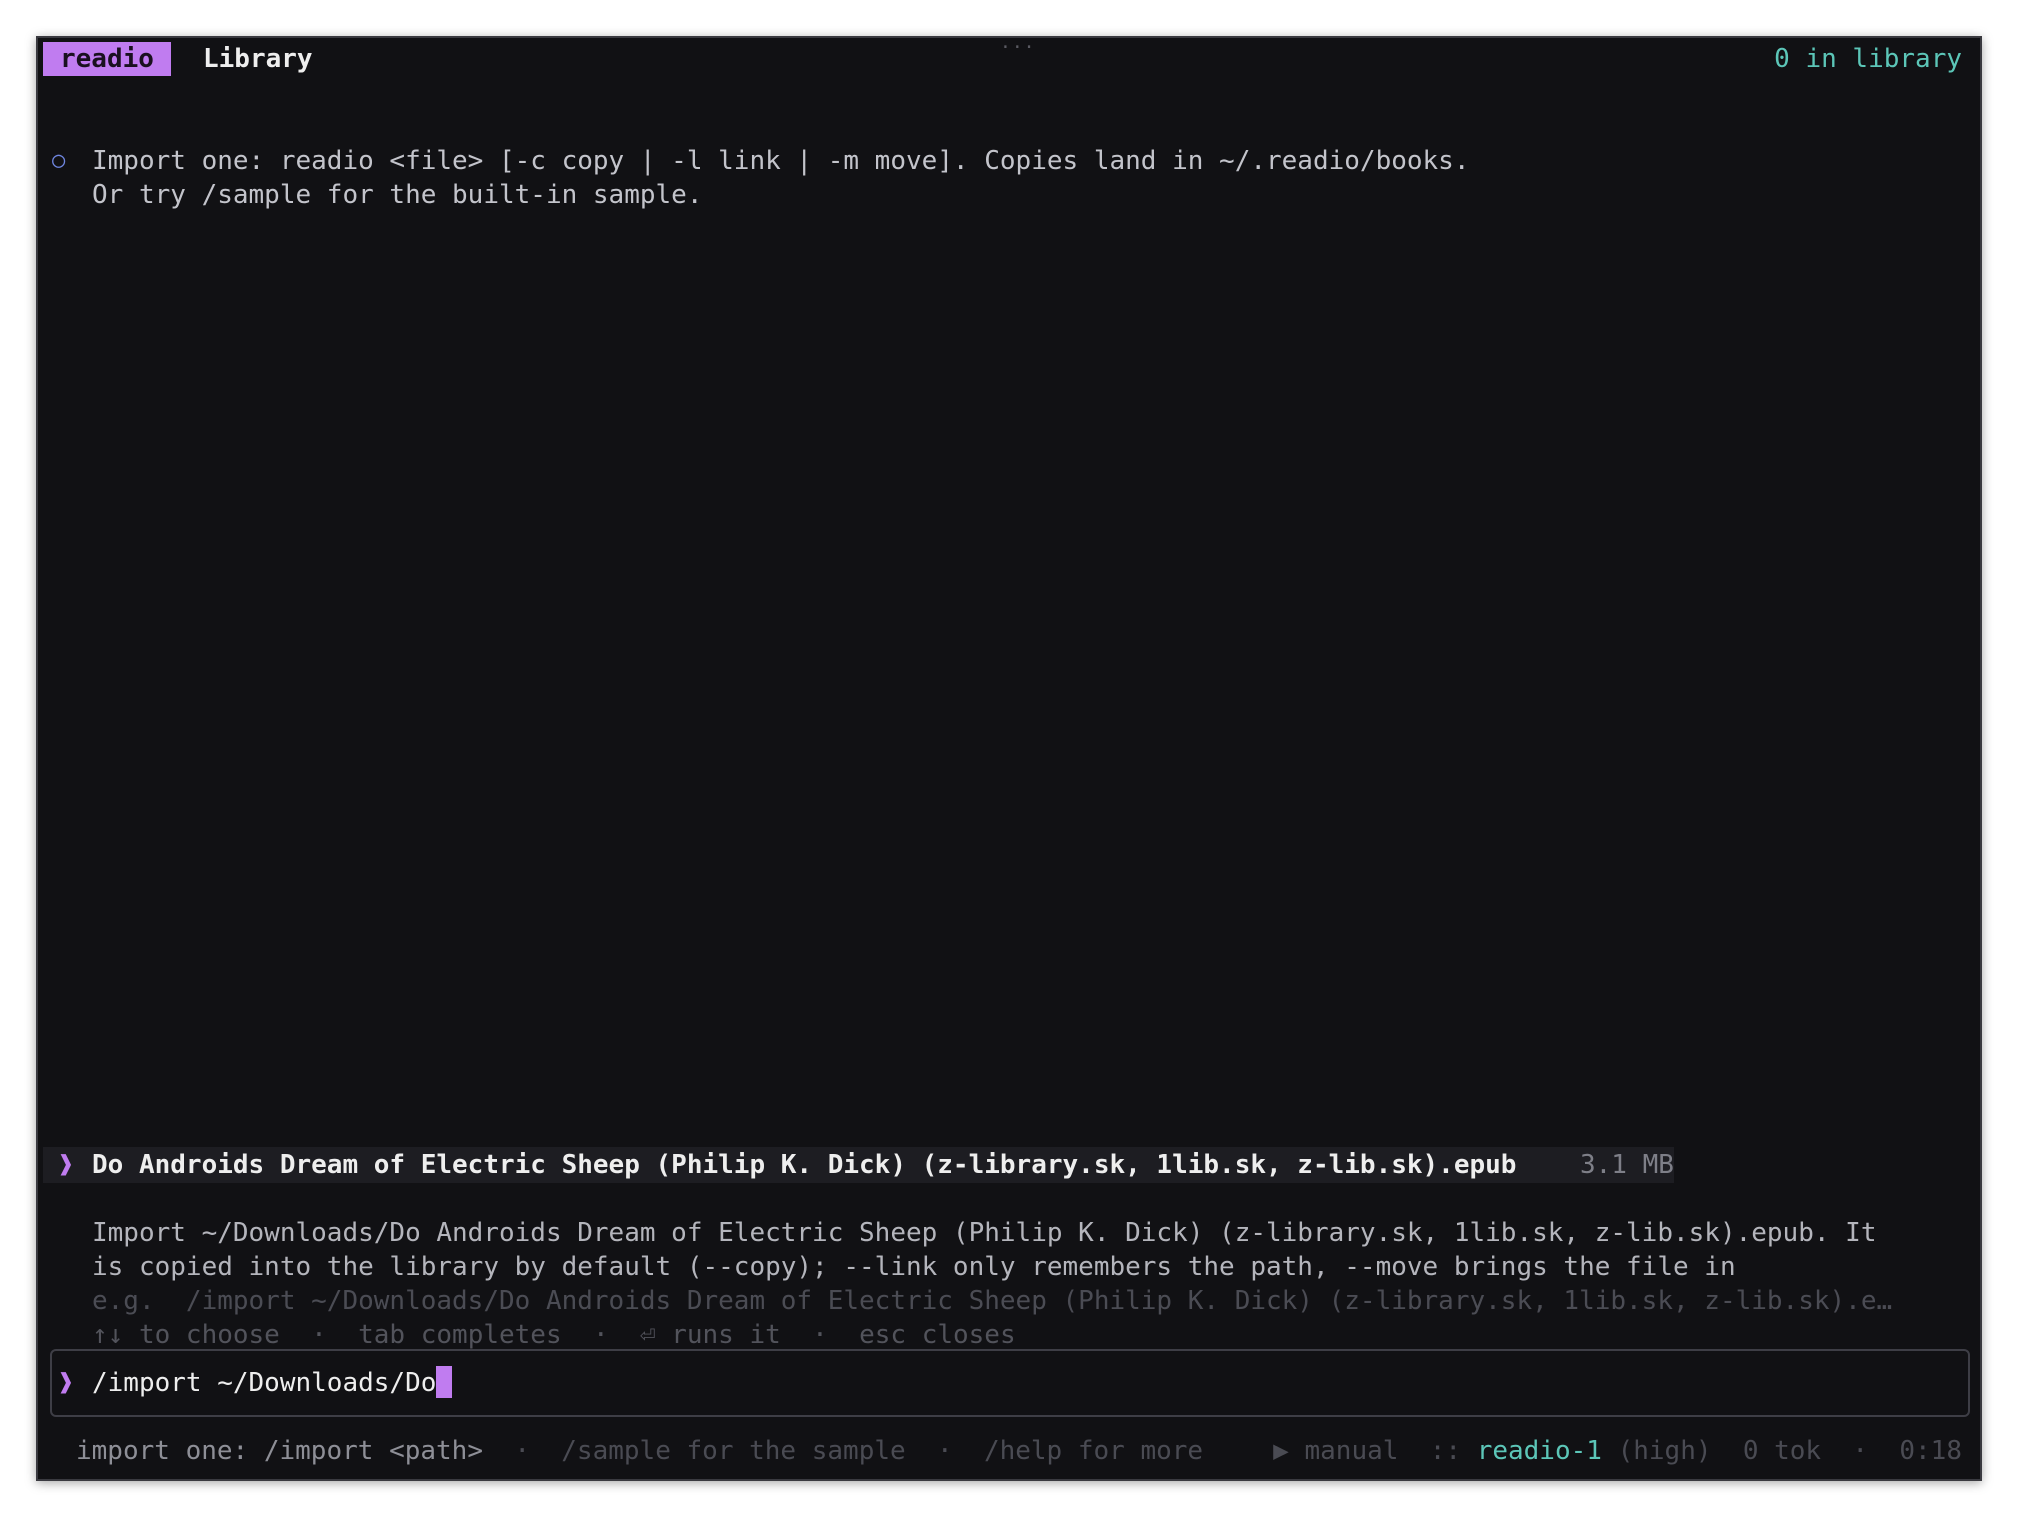 This screenshot has width=2018, height=1518. Describe the element at coordinates (186, 1335) in the screenshot. I see `hint-choose: ↑↓ to choose` at that location.